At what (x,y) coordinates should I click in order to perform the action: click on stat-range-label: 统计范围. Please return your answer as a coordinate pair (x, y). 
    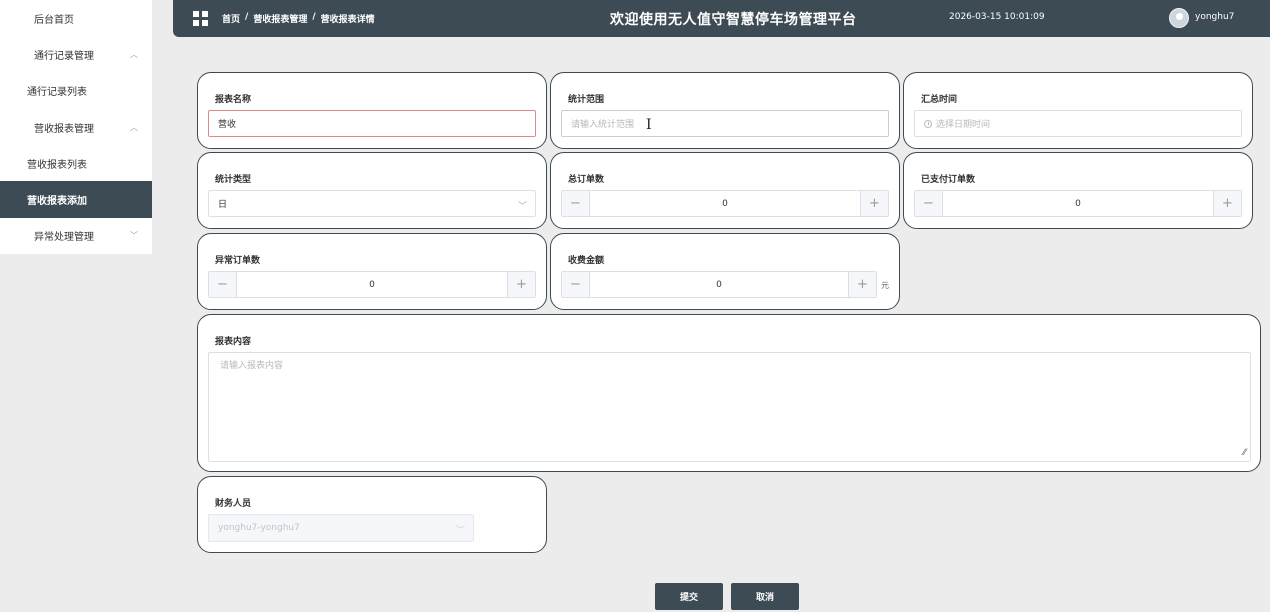
    Looking at the image, I should click on (586, 100).